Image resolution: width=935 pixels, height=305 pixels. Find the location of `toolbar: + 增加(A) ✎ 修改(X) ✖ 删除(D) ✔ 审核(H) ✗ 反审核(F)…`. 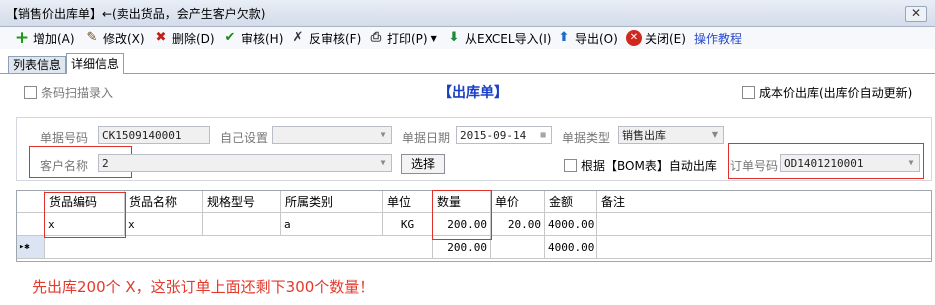

toolbar: + 增加(A) ✎ 修改(X) ✖ 删除(D) ✔ 审核(H) ✗ 反审核(F)… is located at coordinates (467, 38).